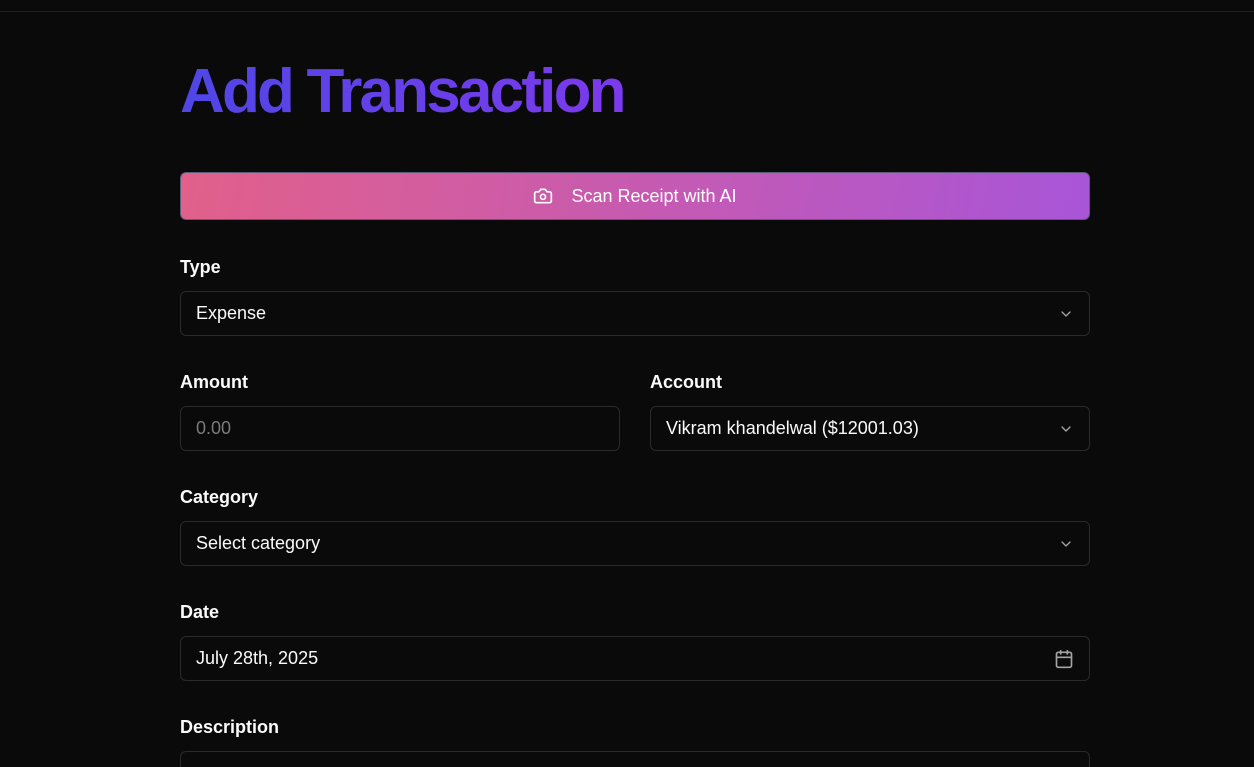 This screenshot has width=1254, height=767. Describe the element at coordinates (686, 382) in the screenshot. I see `account-label: Account` at that location.